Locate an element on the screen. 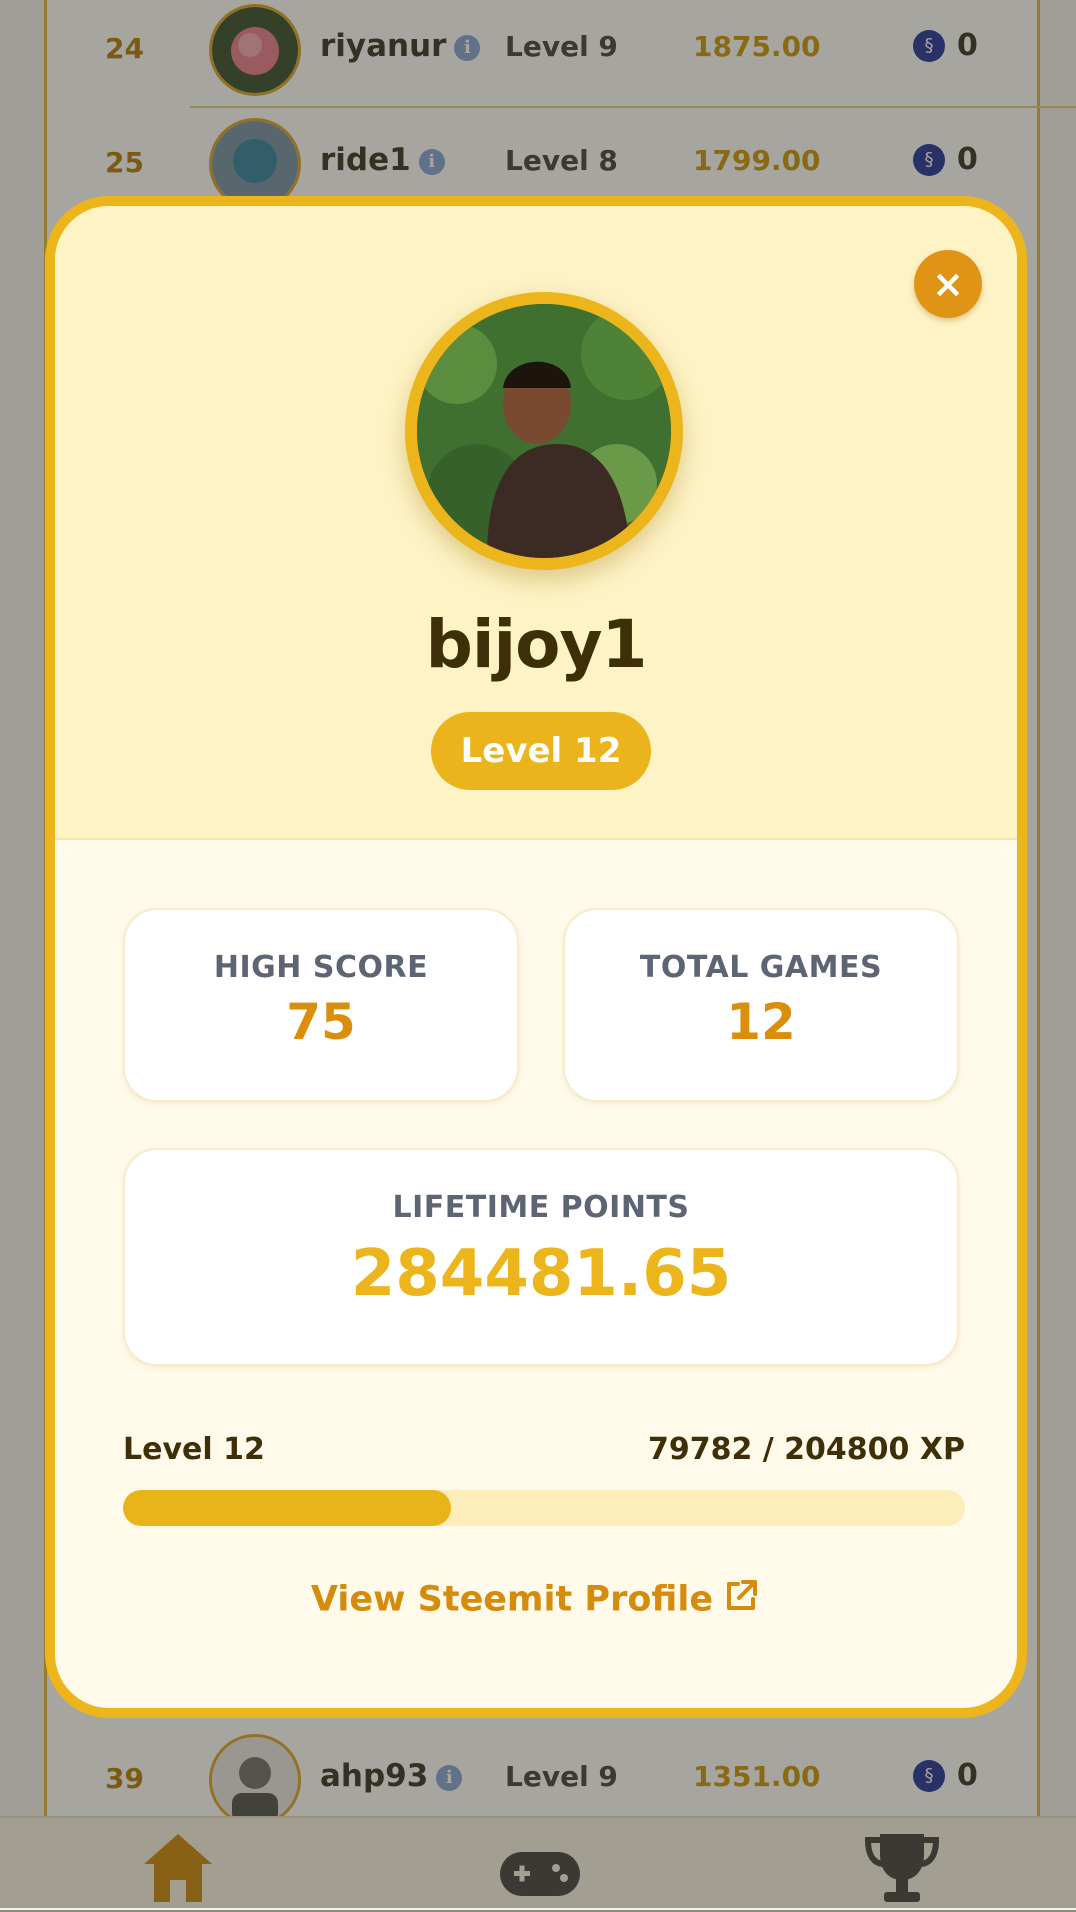 The image size is (1076, 1912). lifetime-points-card: LIFETIME POINTS 284481.65 is located at coordinates (541, 1257).